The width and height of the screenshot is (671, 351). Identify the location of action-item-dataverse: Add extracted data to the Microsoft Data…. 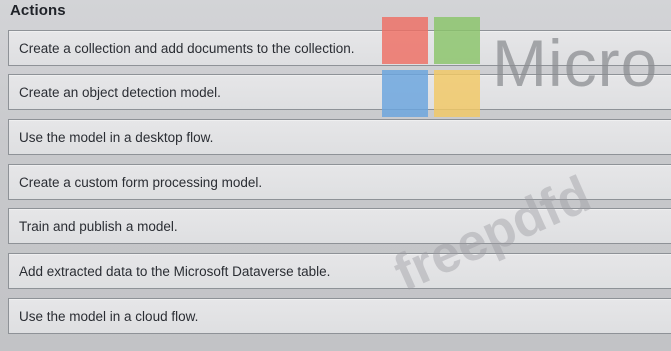
(339, 271).